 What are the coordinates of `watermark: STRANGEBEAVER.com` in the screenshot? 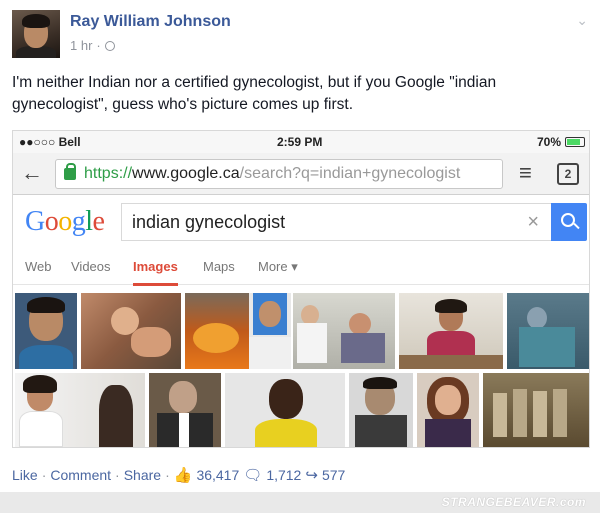 It's located at (513, 502).